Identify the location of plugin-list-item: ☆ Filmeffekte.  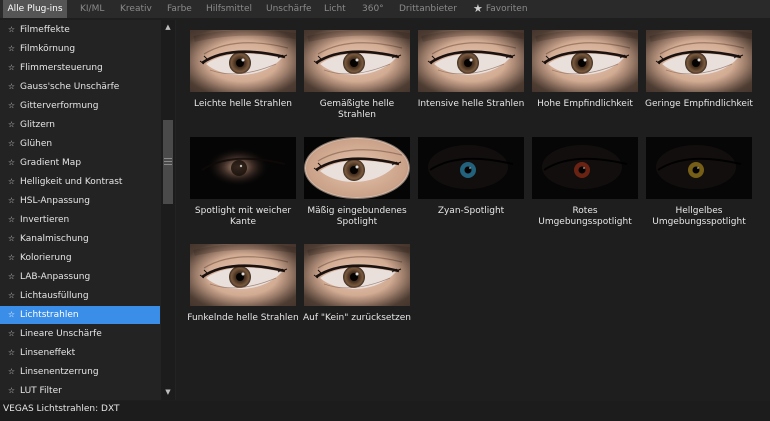
(80, 30).